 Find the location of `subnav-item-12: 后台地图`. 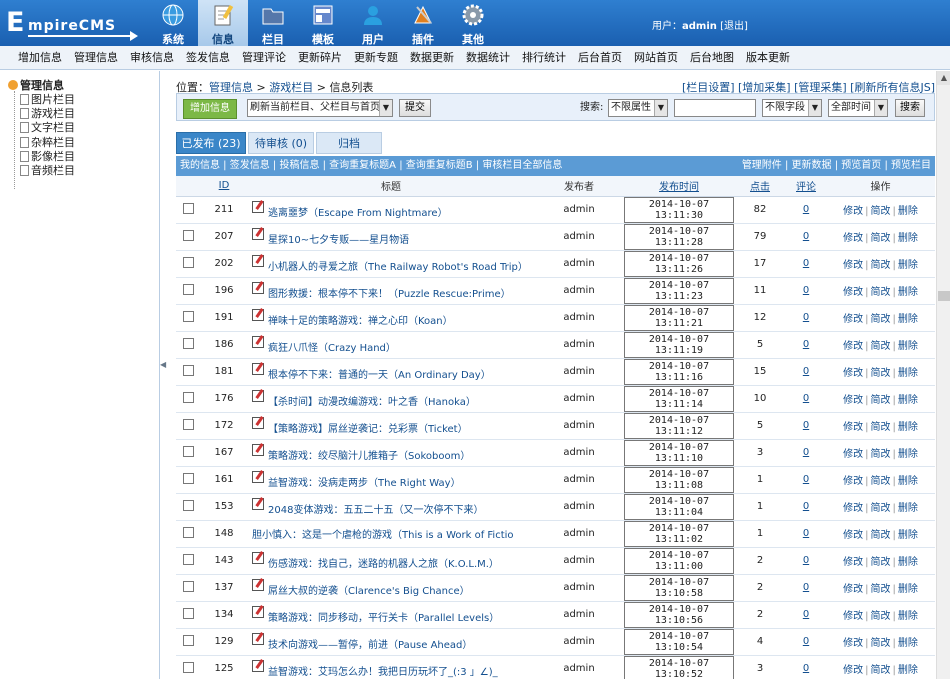

subnav-item-12: 后台地图 is located at coordinates (712, 58).